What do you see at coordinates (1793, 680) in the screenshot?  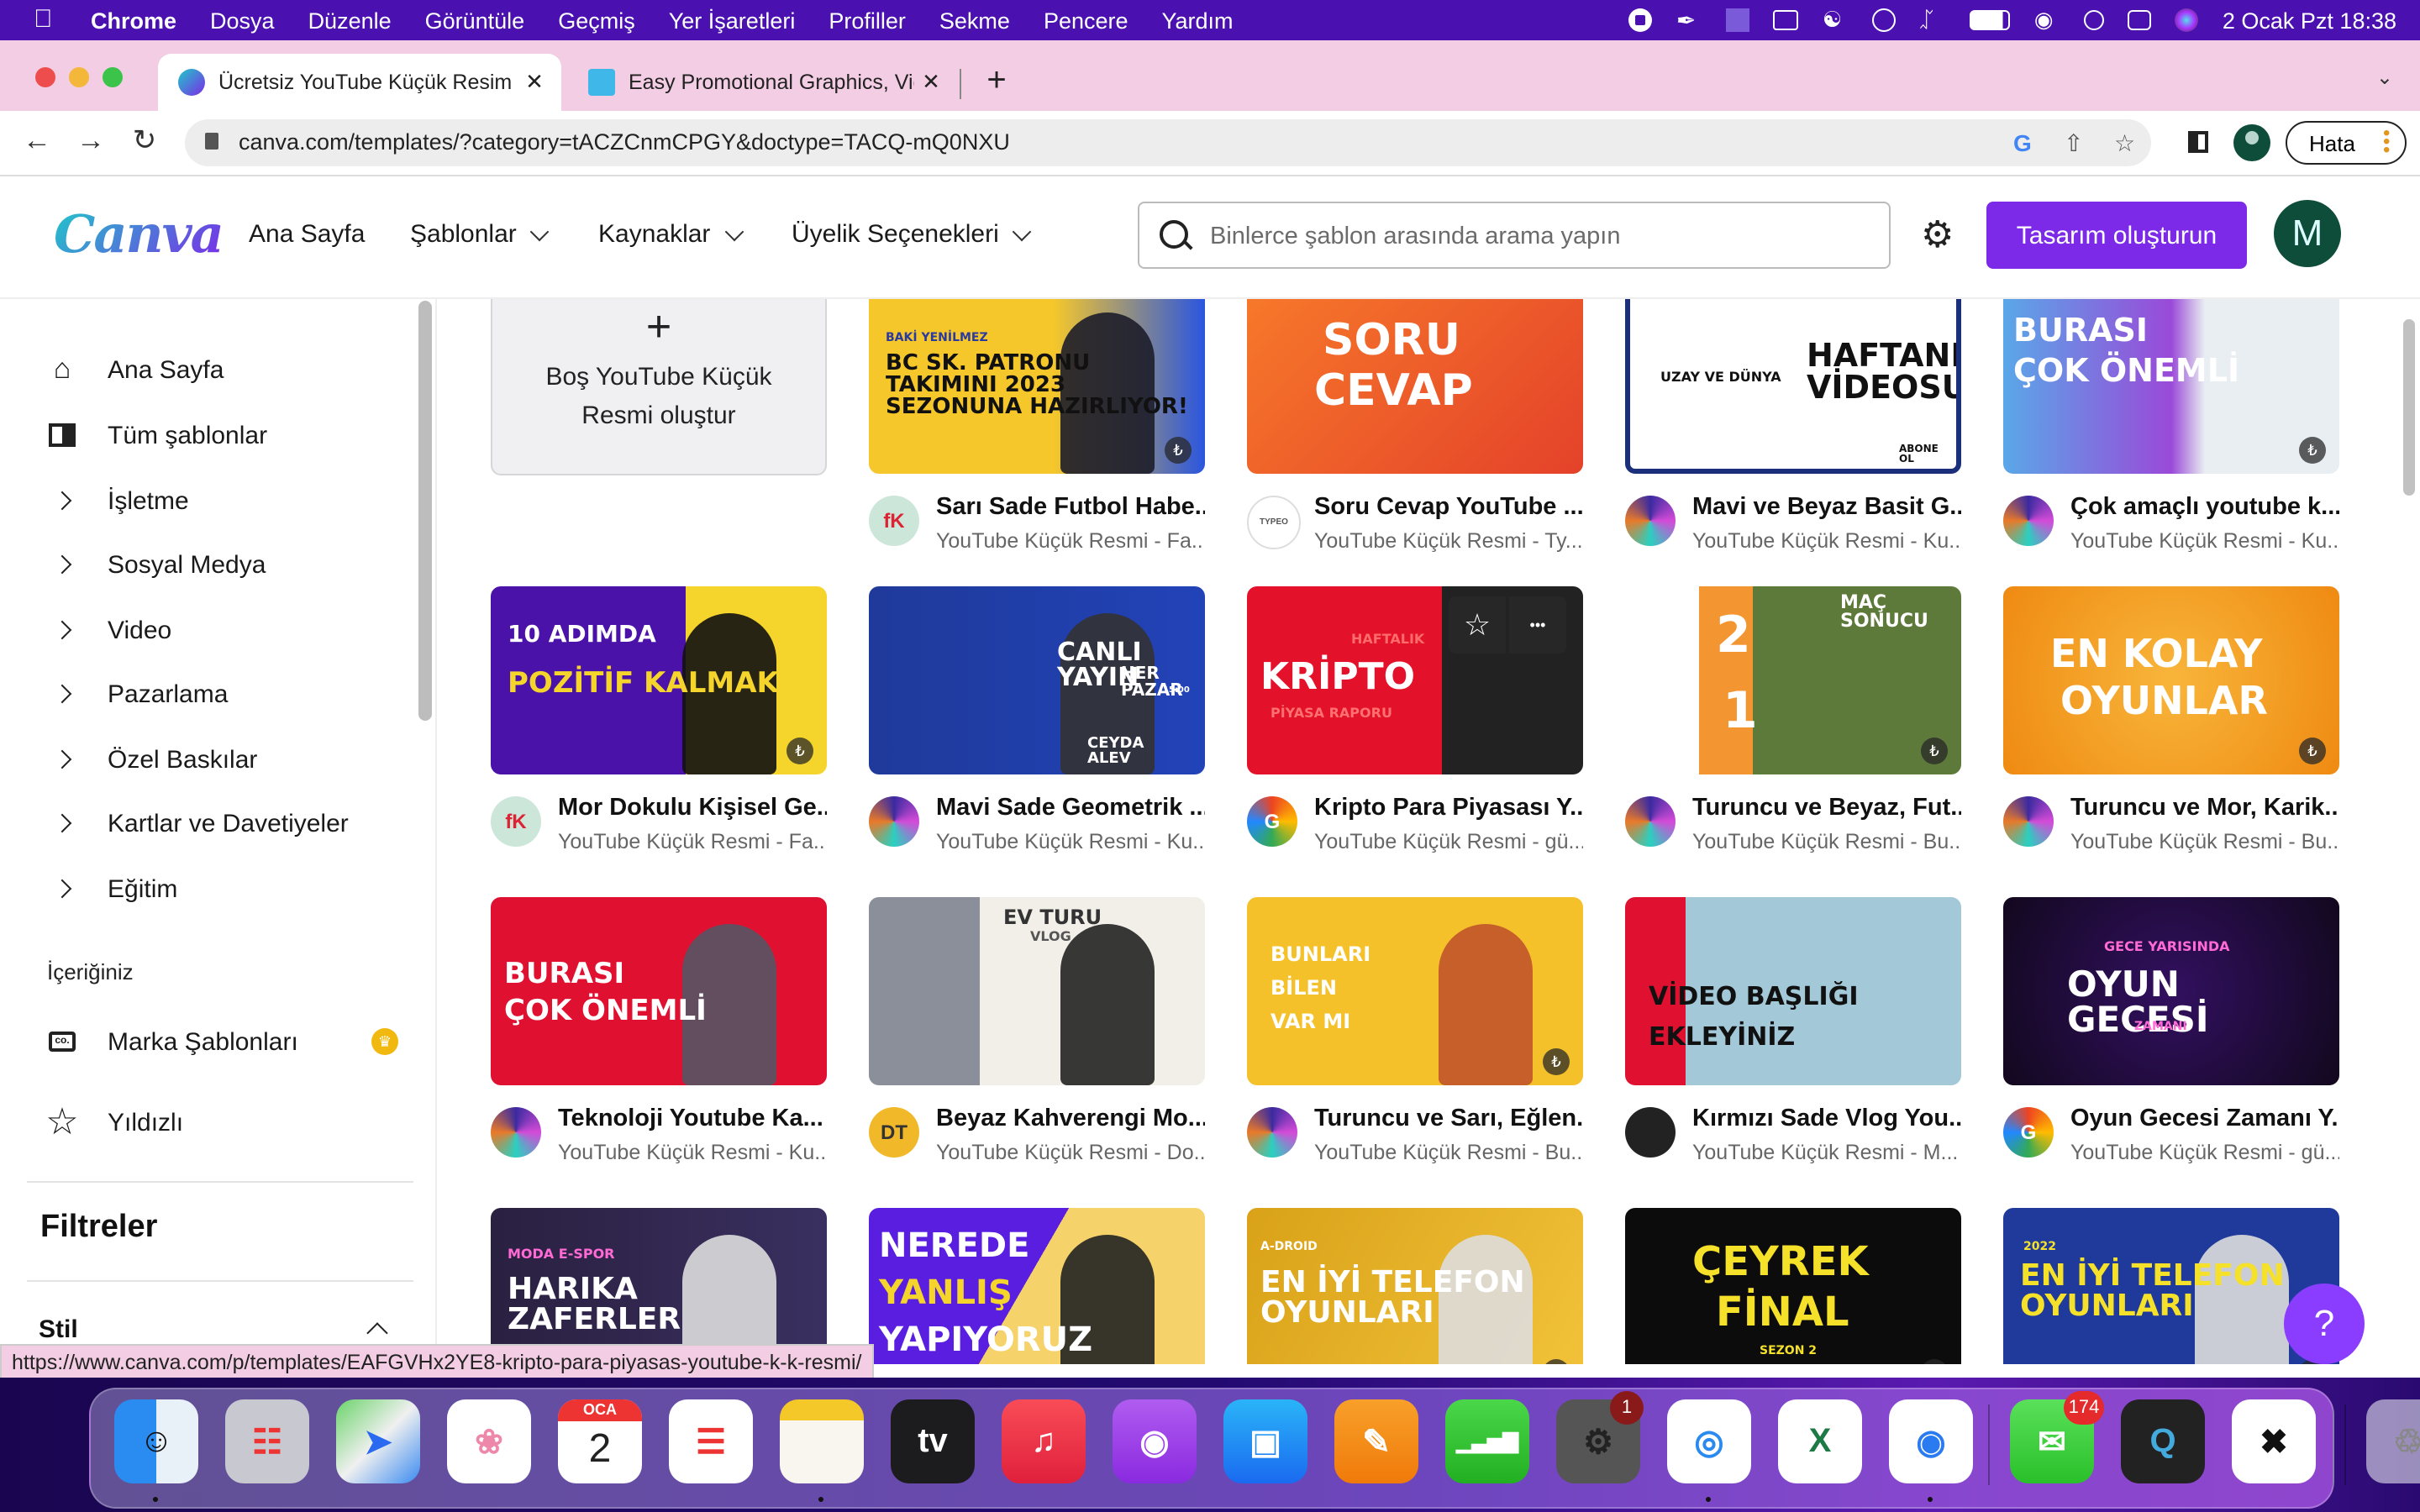 I see `template-thumbnail: MAÇ SONUCU 2 1 ₺` at bounding box center [1793, 680].